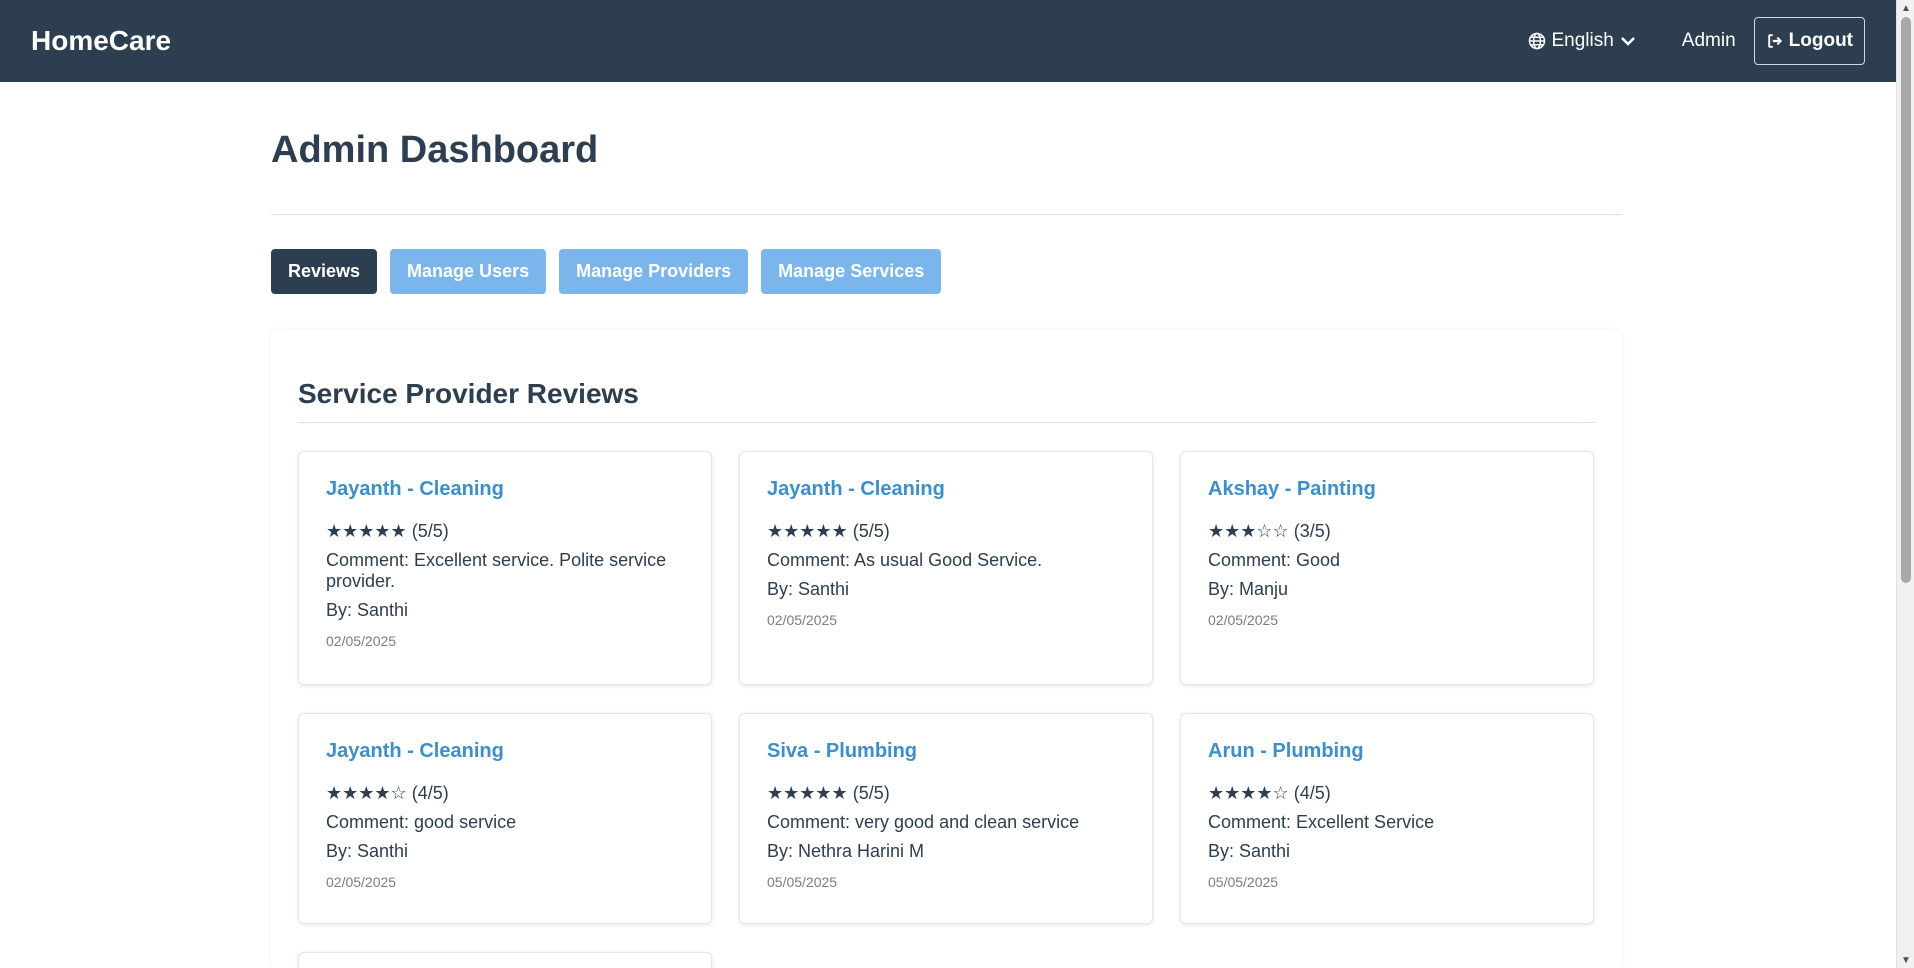 The image size is (1914, 968). What do you see at coordinates (421, 822) in the screenshot?
I see `review-comment: Comment: good service` at bounding box center [421, 822].